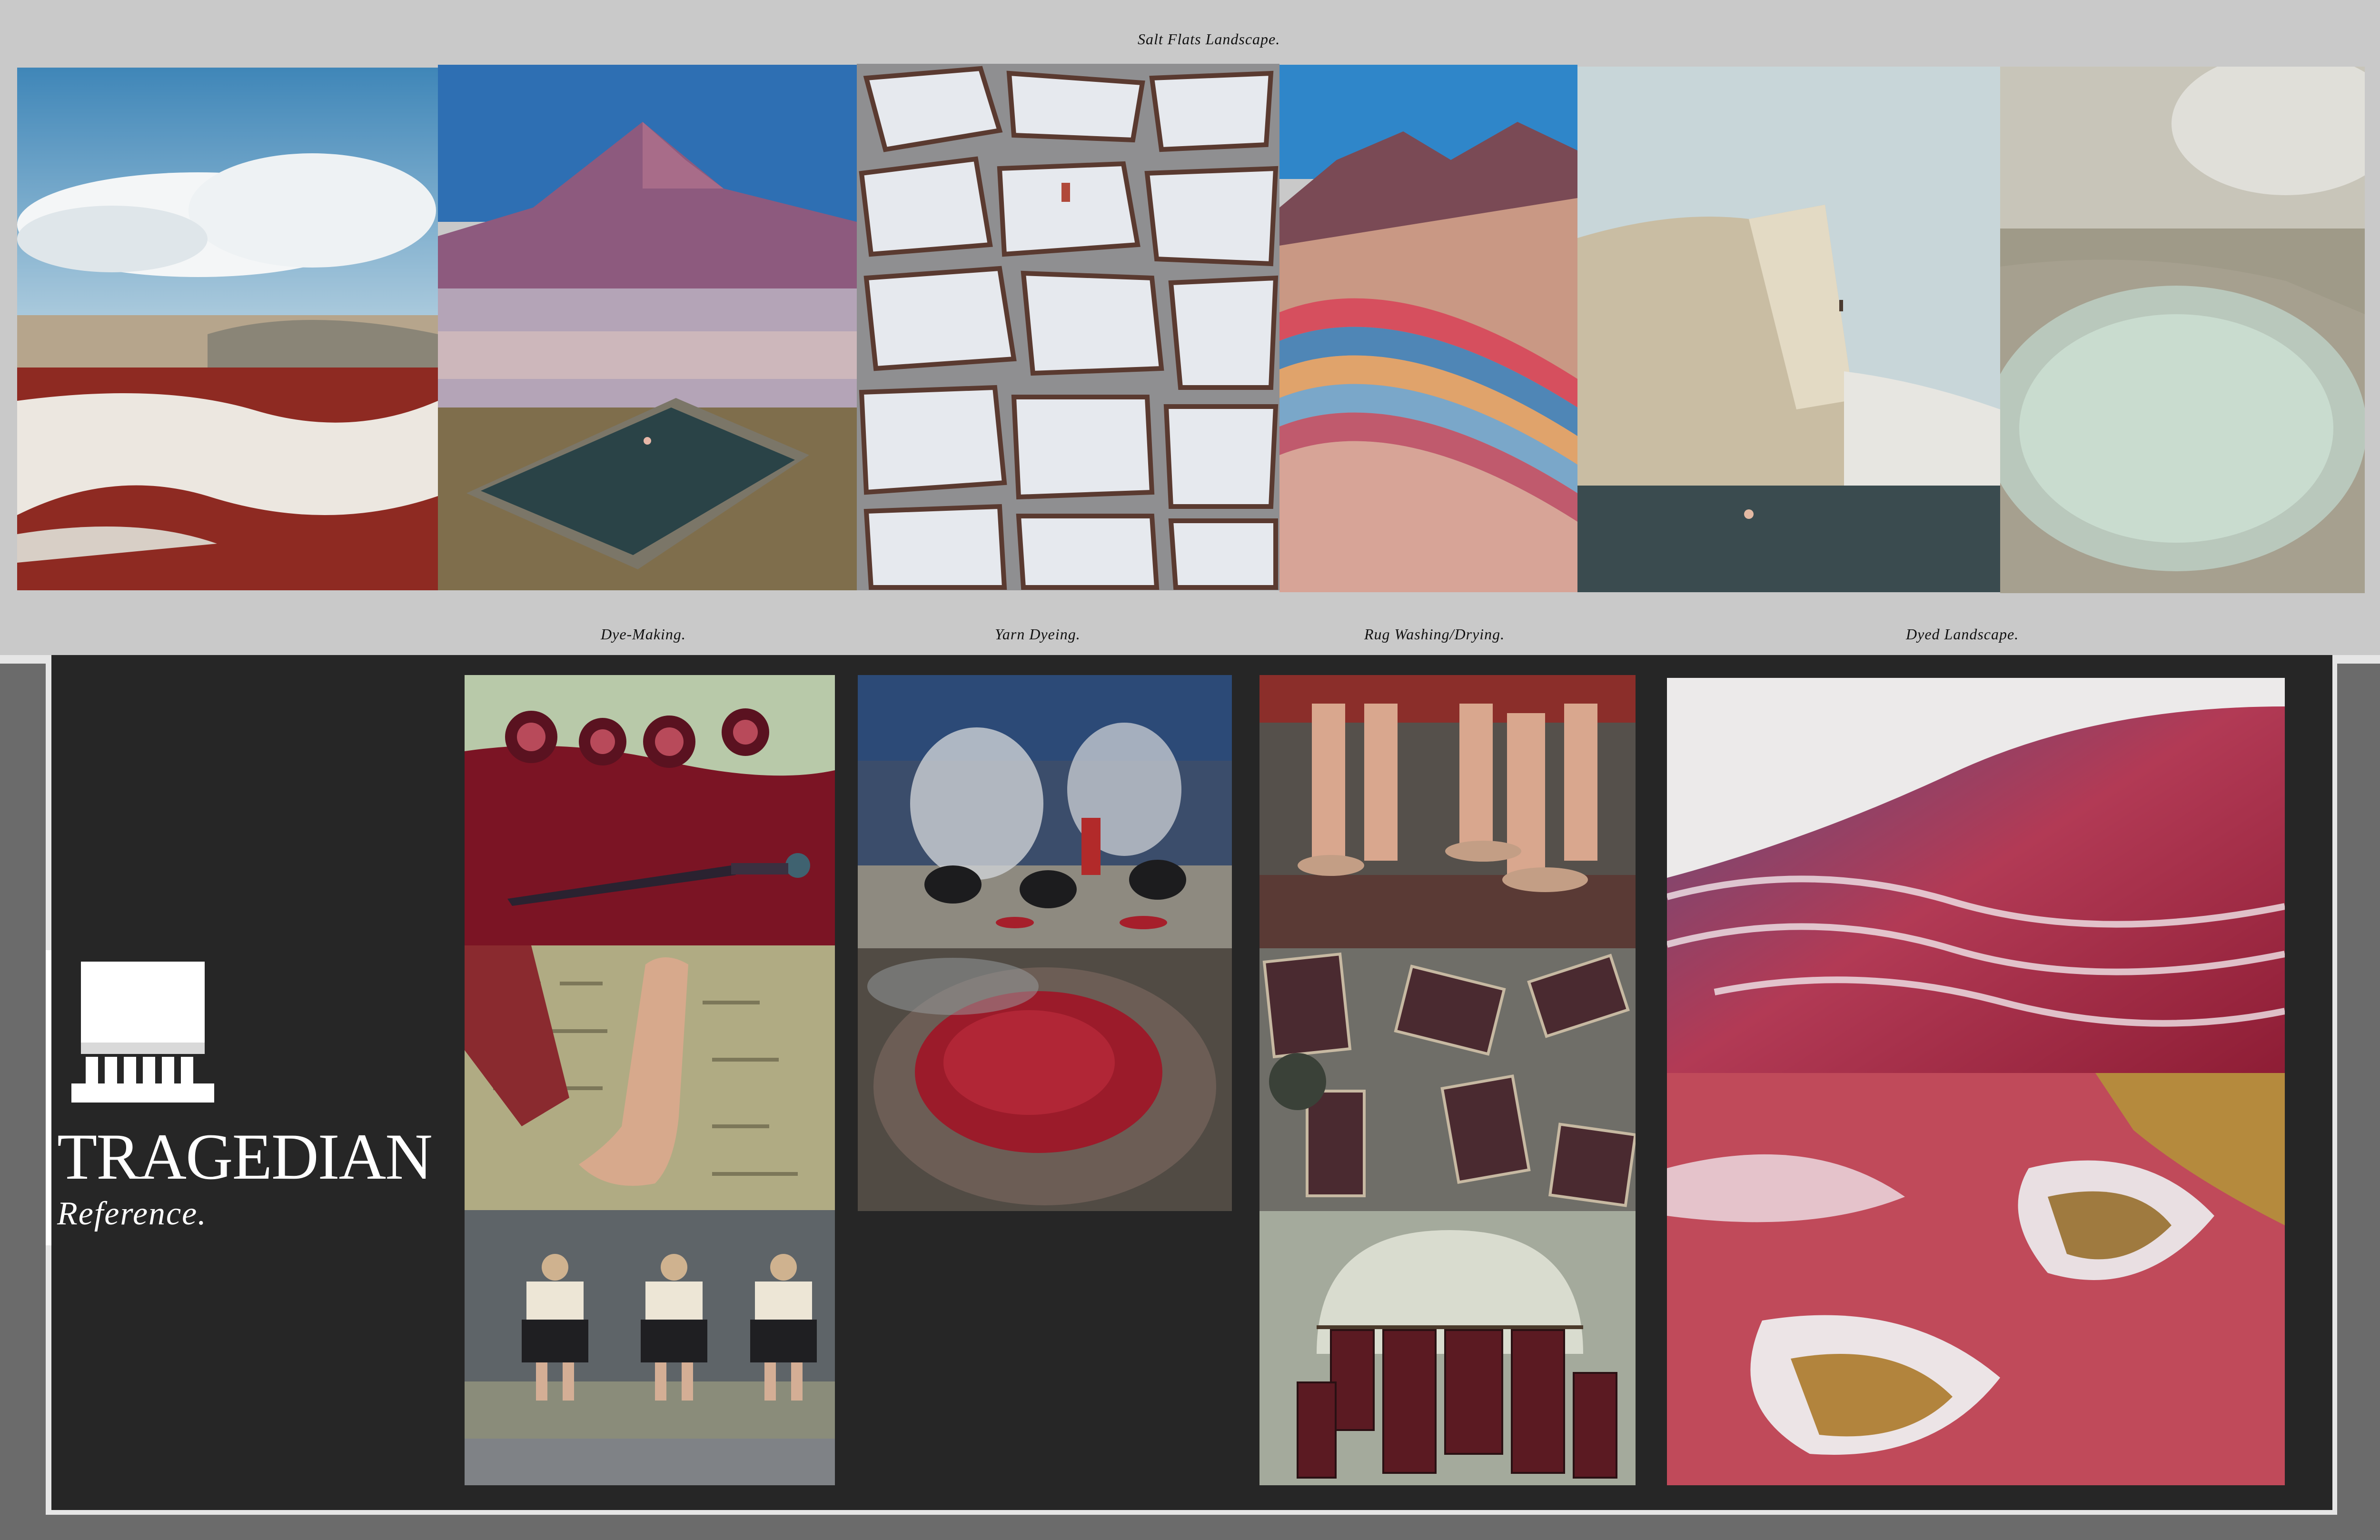 The width and height of the screenshot is (2380, 1540). I want to click on photo-red-lagoon, so click(227, 329).